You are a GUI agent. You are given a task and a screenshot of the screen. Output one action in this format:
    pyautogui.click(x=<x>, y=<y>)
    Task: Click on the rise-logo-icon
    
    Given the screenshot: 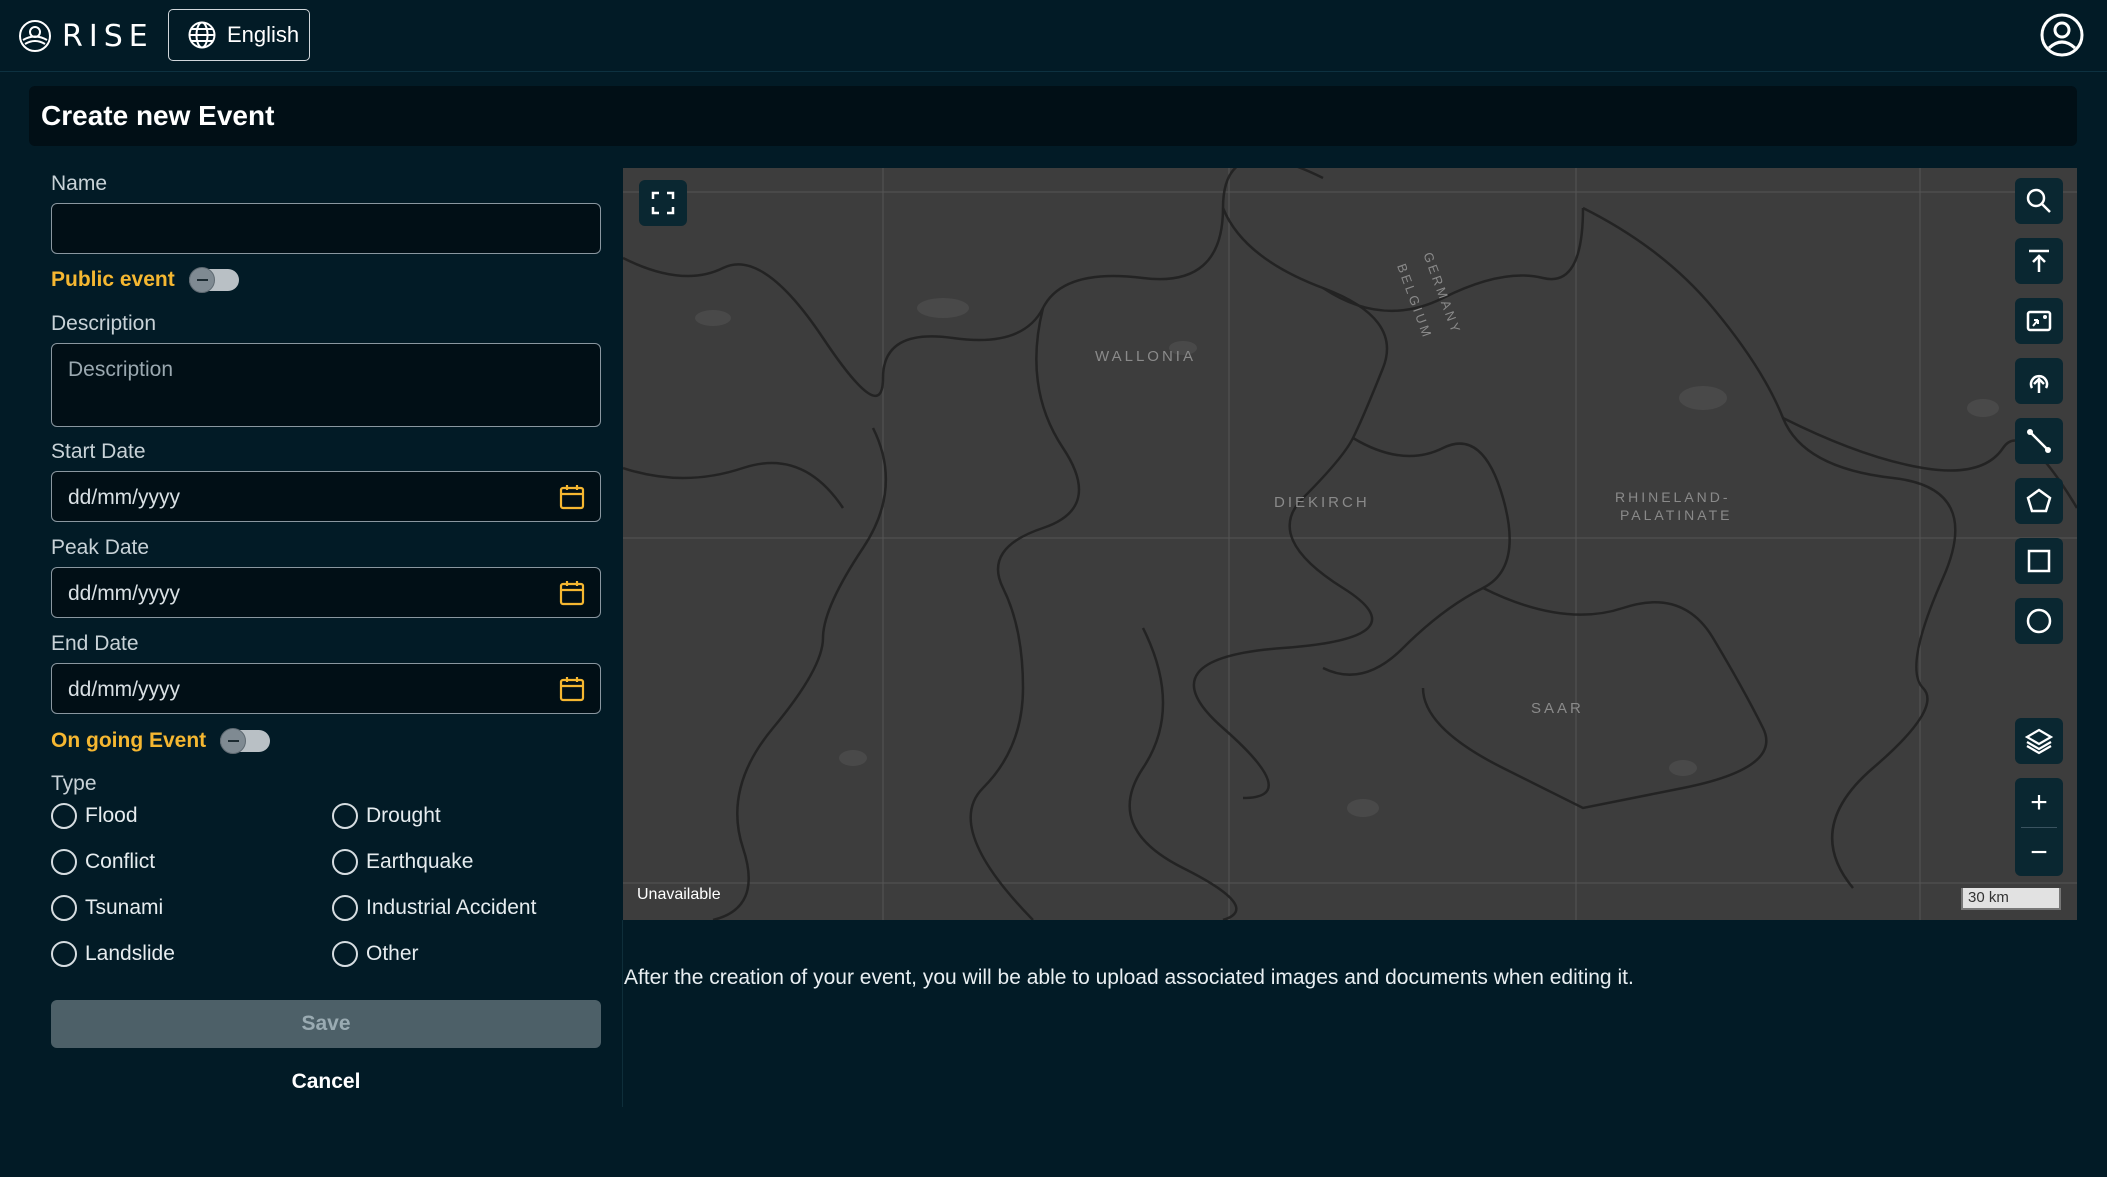 What is the action you would take?
    pyautogui.click(x=35, y=36)
    